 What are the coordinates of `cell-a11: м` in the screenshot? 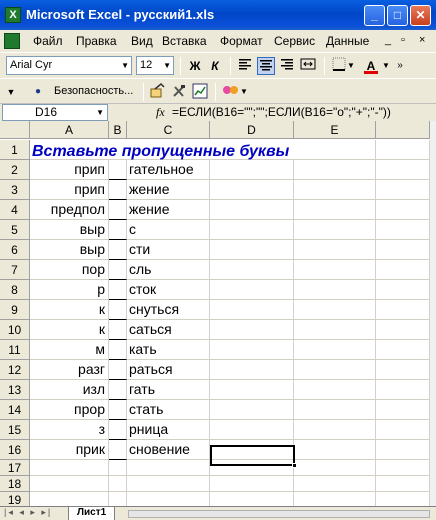 It's located at (69, 350).